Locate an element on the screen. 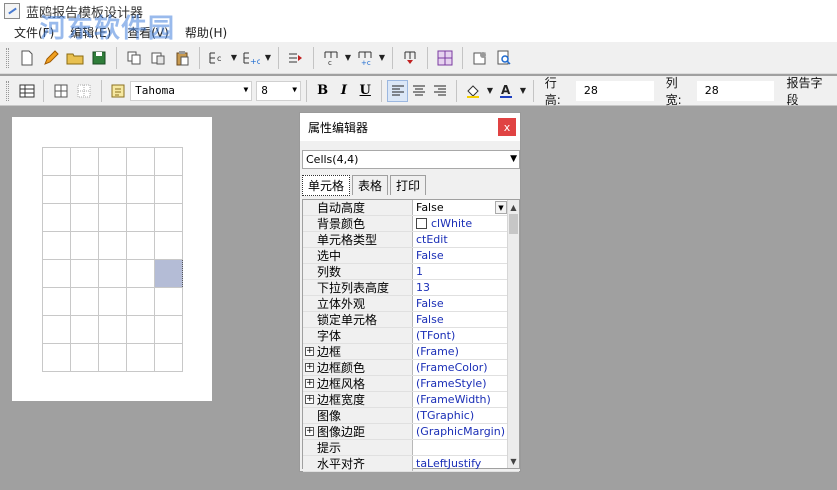  property-value: (FrameWidth) is located at coordinates (461, 399).